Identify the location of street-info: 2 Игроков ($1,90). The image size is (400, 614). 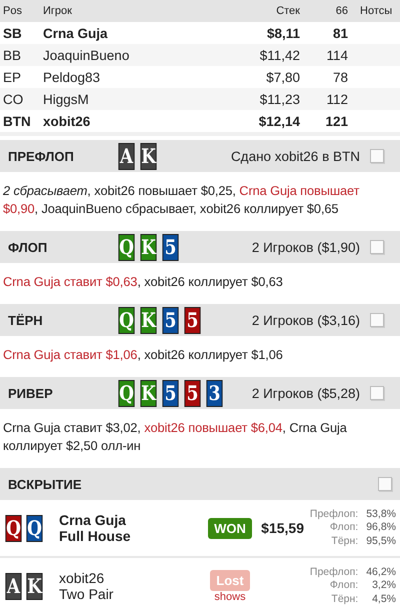
(306, 247).